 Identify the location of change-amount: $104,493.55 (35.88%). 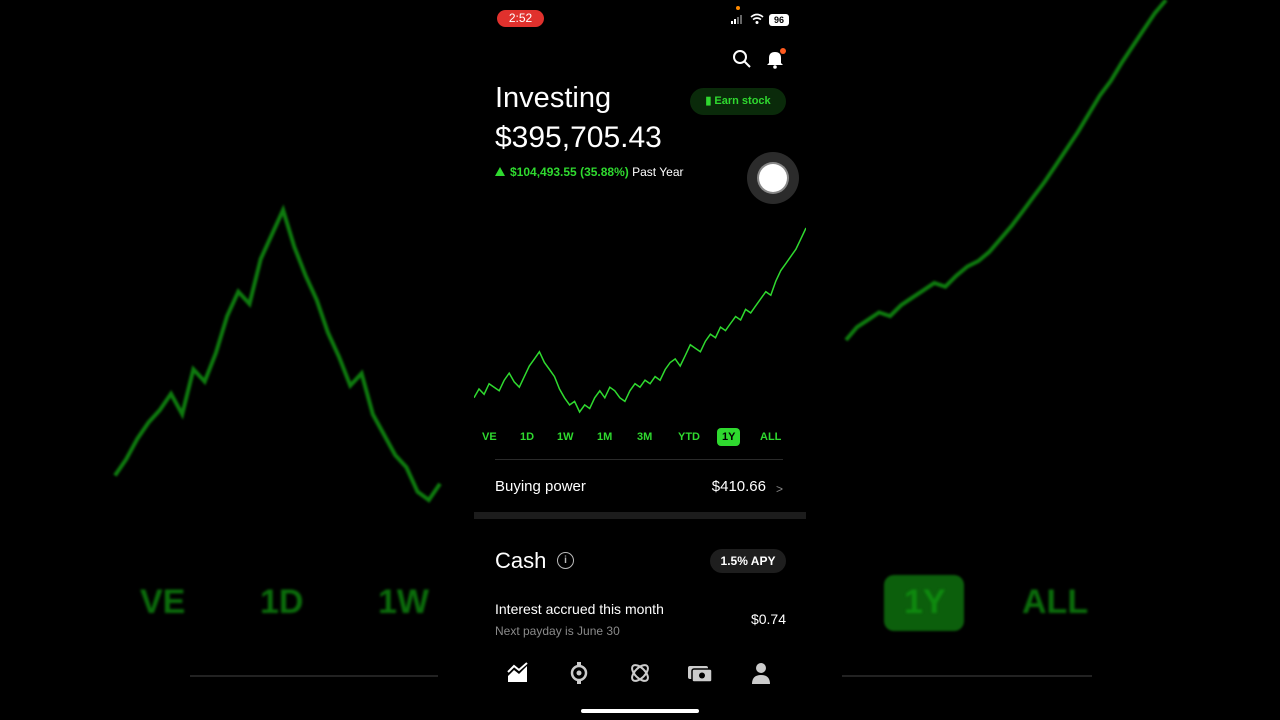
(569, 172).